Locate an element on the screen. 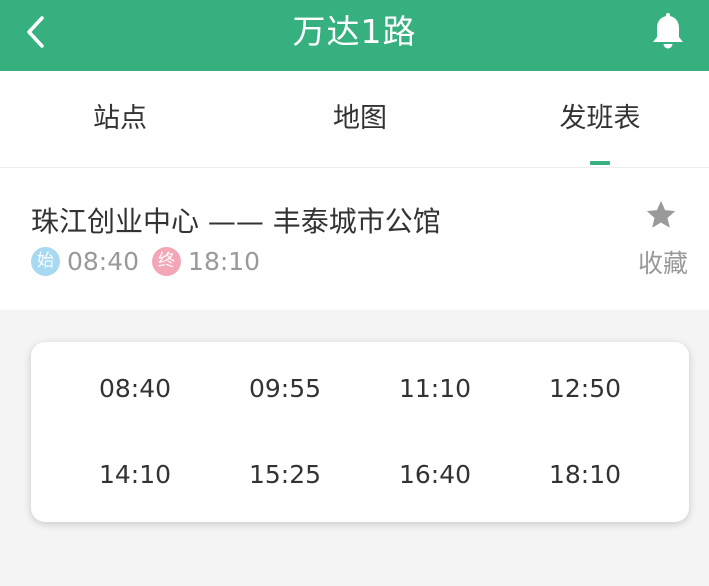  departure-time: 18:10 is located at coordinates (585, 474).